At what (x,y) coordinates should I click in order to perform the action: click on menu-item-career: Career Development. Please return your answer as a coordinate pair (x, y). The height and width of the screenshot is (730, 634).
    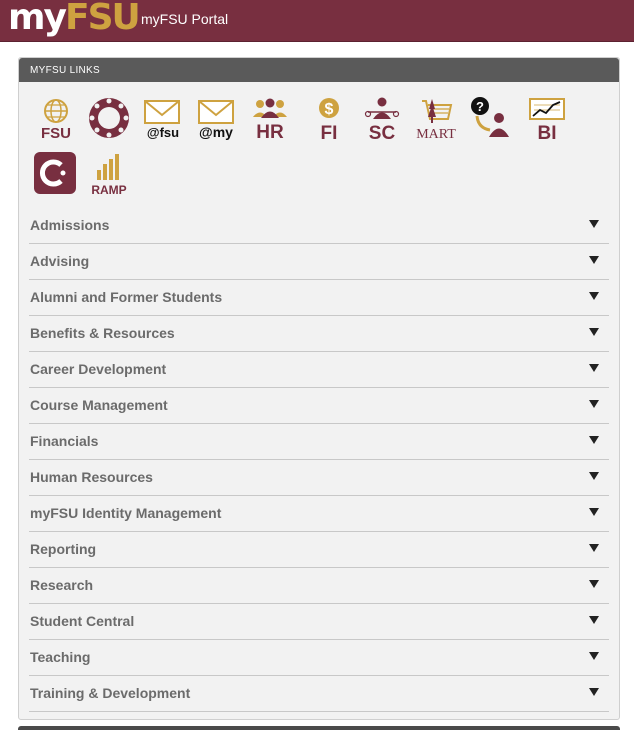
    Looking at the image, I should click on (319, 370).